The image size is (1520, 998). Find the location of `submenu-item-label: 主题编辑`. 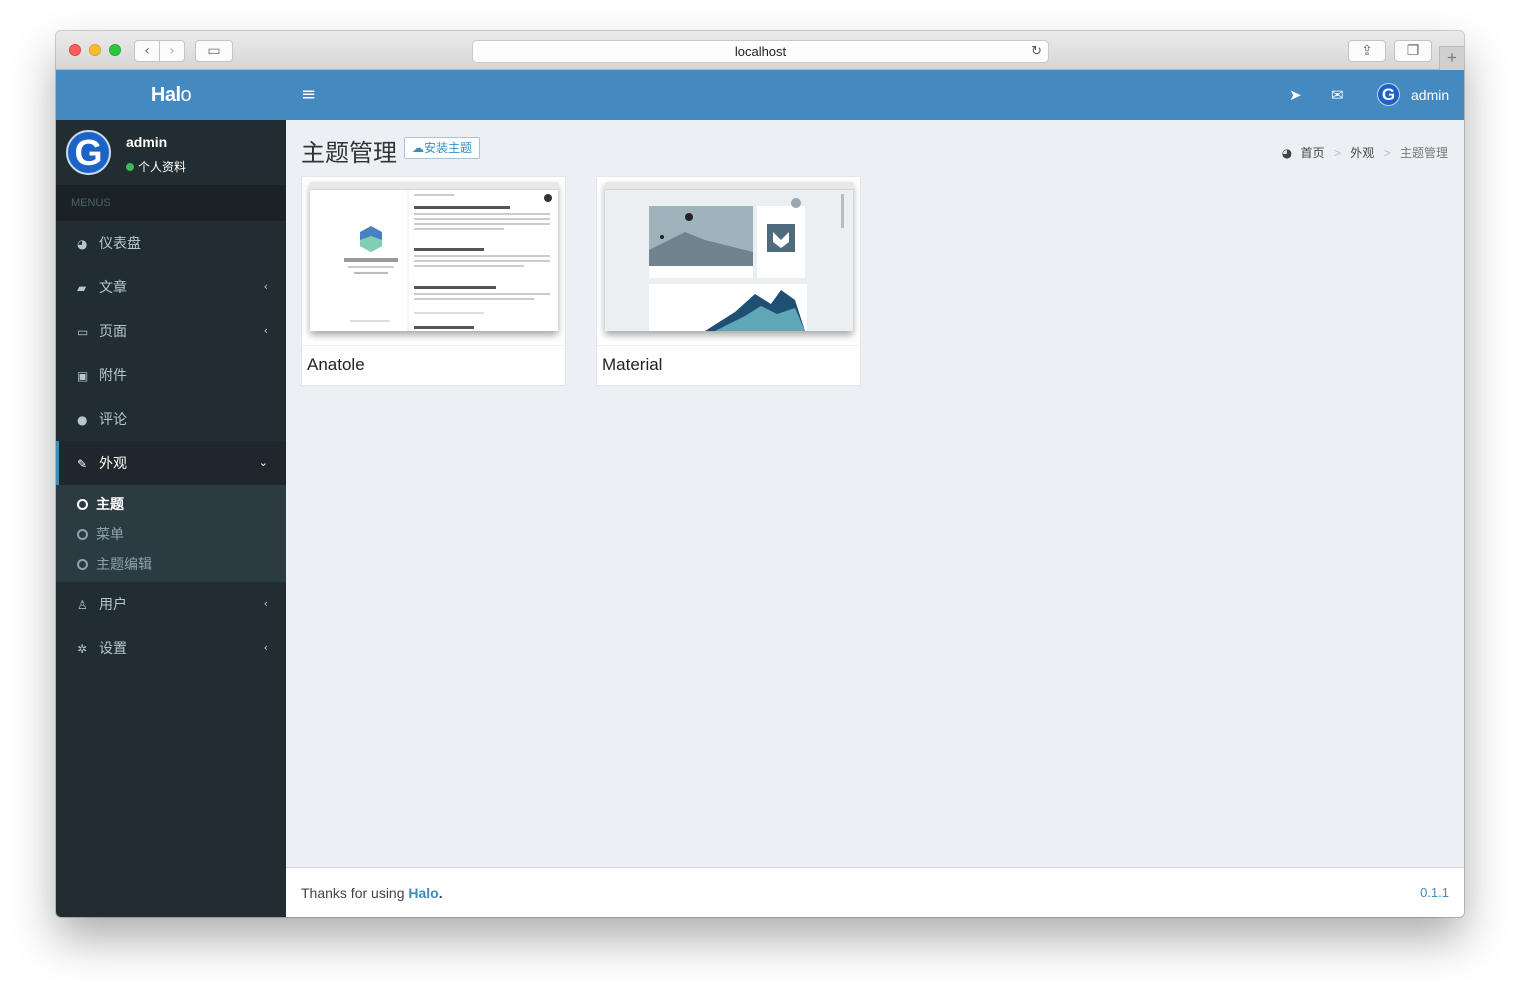

submenu-item-label: 主题编辑 is located at coordinates (124, 564).